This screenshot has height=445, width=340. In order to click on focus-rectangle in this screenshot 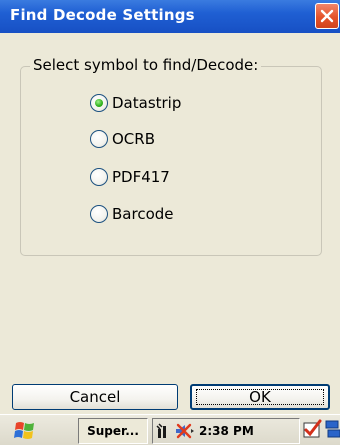, I will do `click(260, 397)`.